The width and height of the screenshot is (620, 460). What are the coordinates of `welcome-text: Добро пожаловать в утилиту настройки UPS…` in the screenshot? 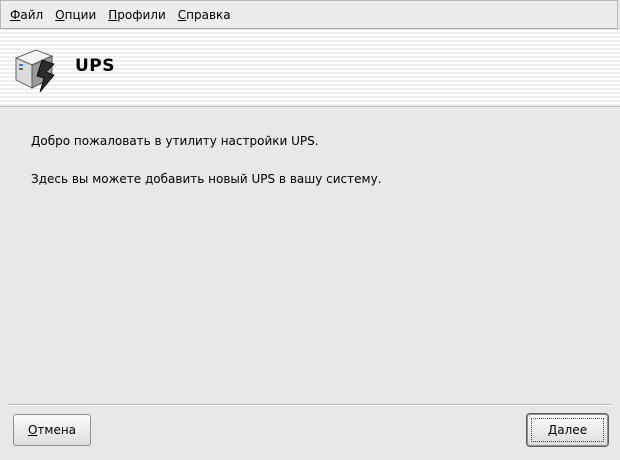 It's located at (175, 141).